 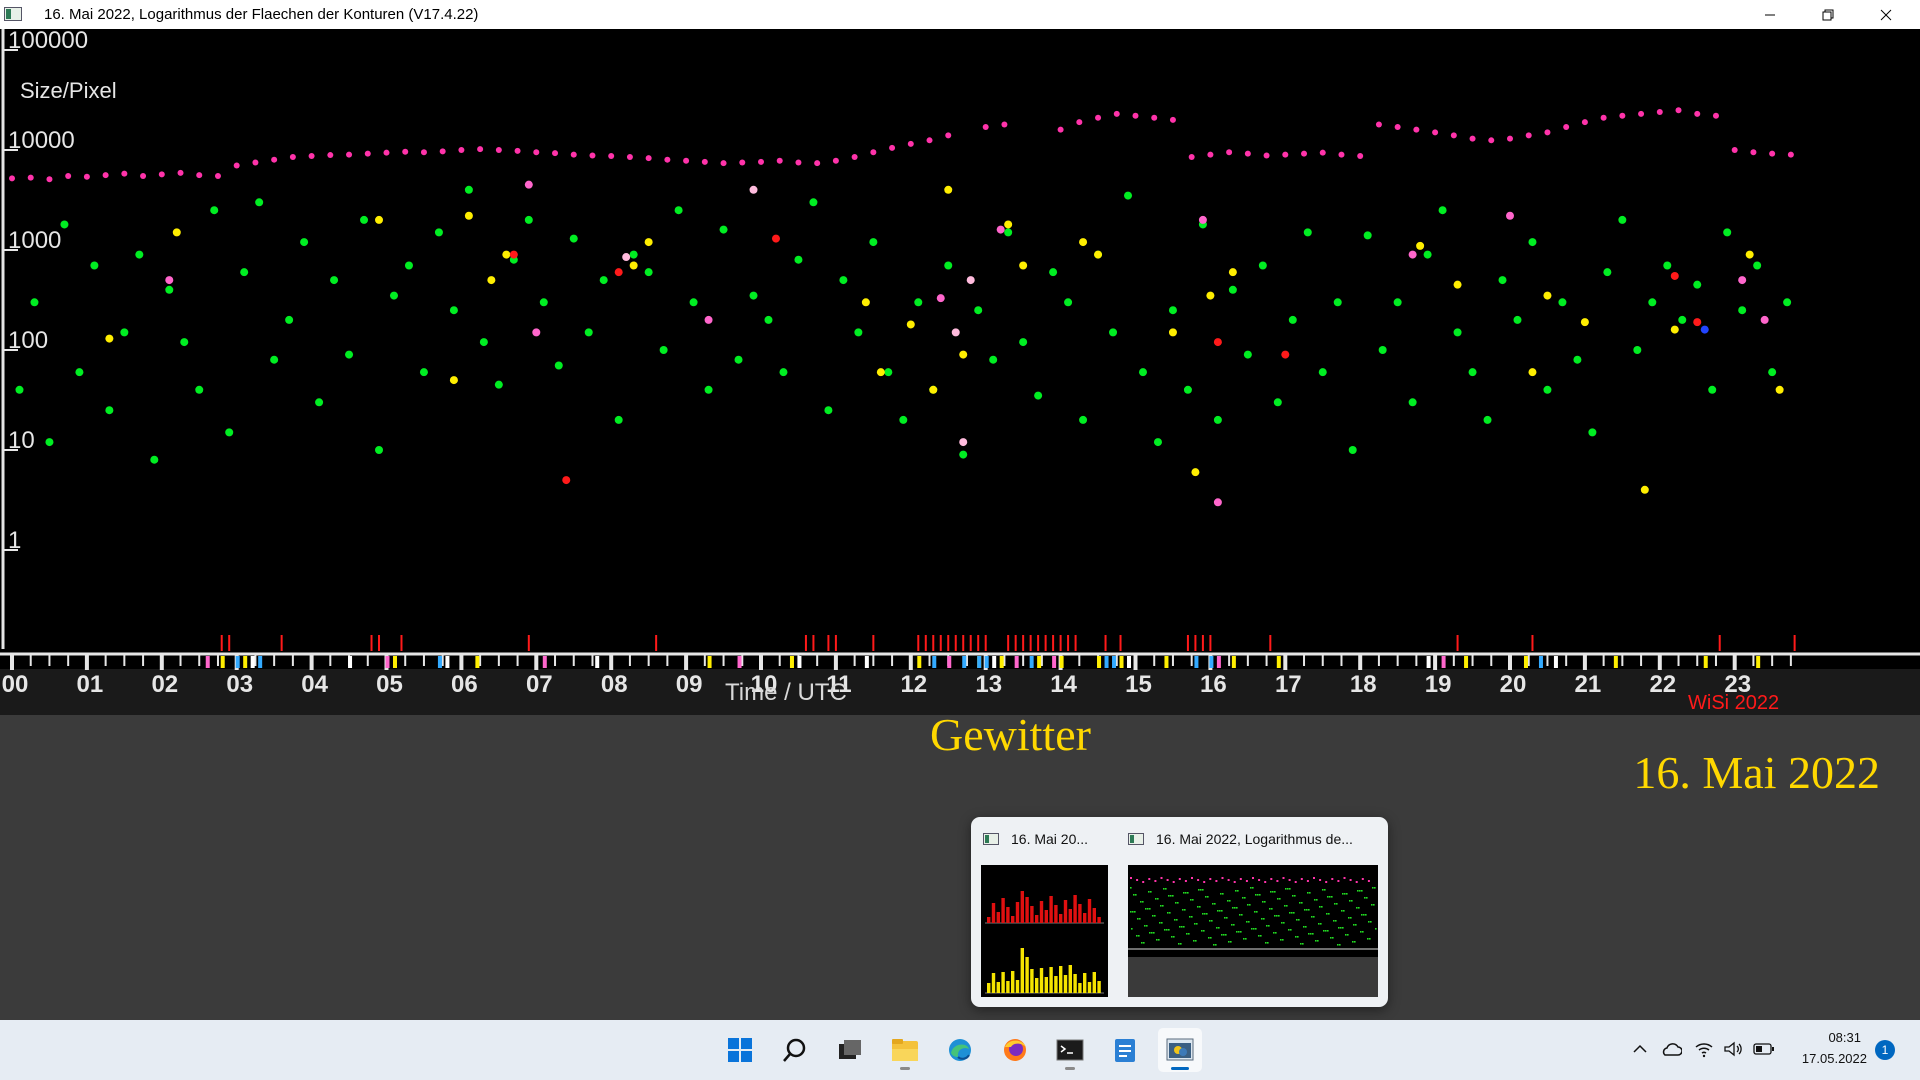 I want to click on edge-button, so click(x=960, y=1050).